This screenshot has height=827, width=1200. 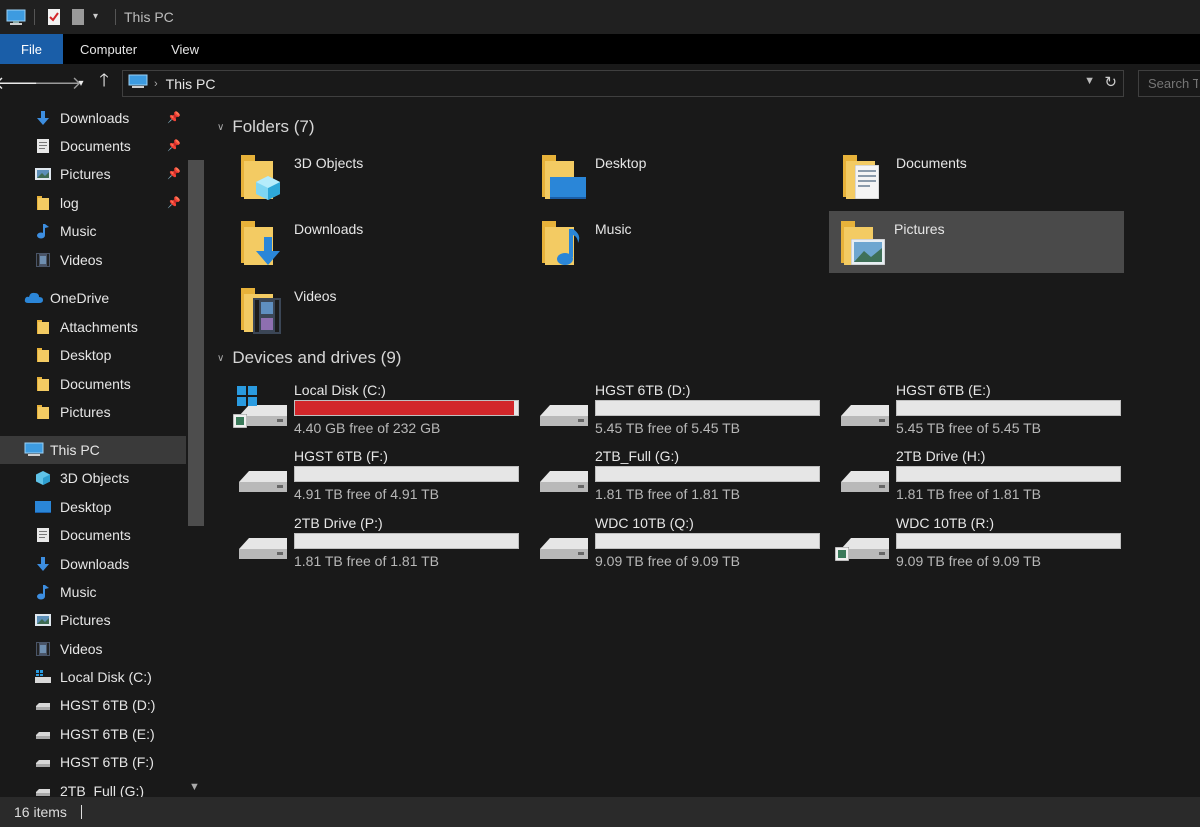 I want to click on drive-tile: 2TB Drive (P:) 1.81 TB free of 1.81 TB, so click(x=376, y=542).